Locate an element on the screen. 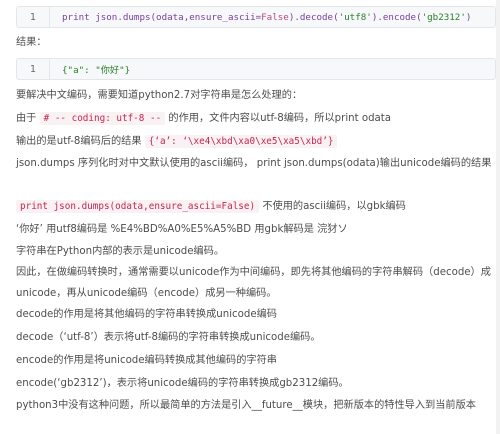  inline-code: {‘a’: ‘\xe4\xbd\xa0\xe5\xa5\xbd’} is located at coordinates (241, 141).